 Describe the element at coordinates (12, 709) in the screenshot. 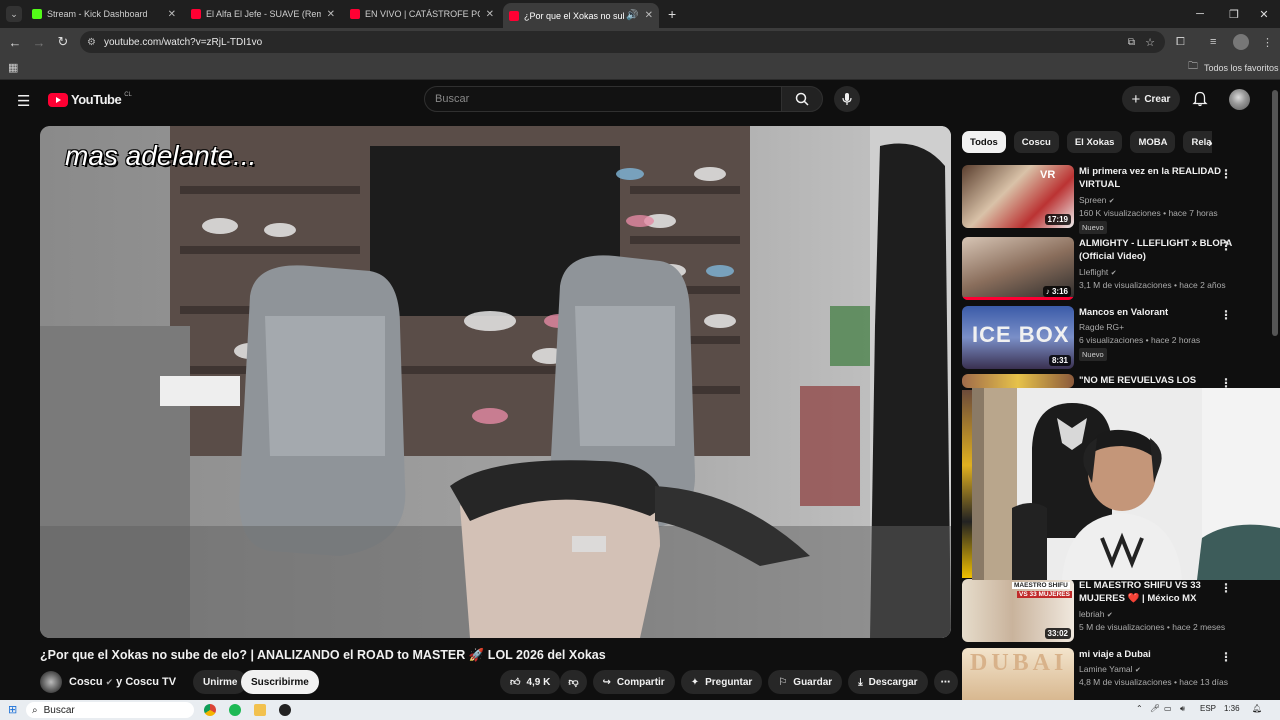

I see `windows-start-icon: ⊞` at that location.